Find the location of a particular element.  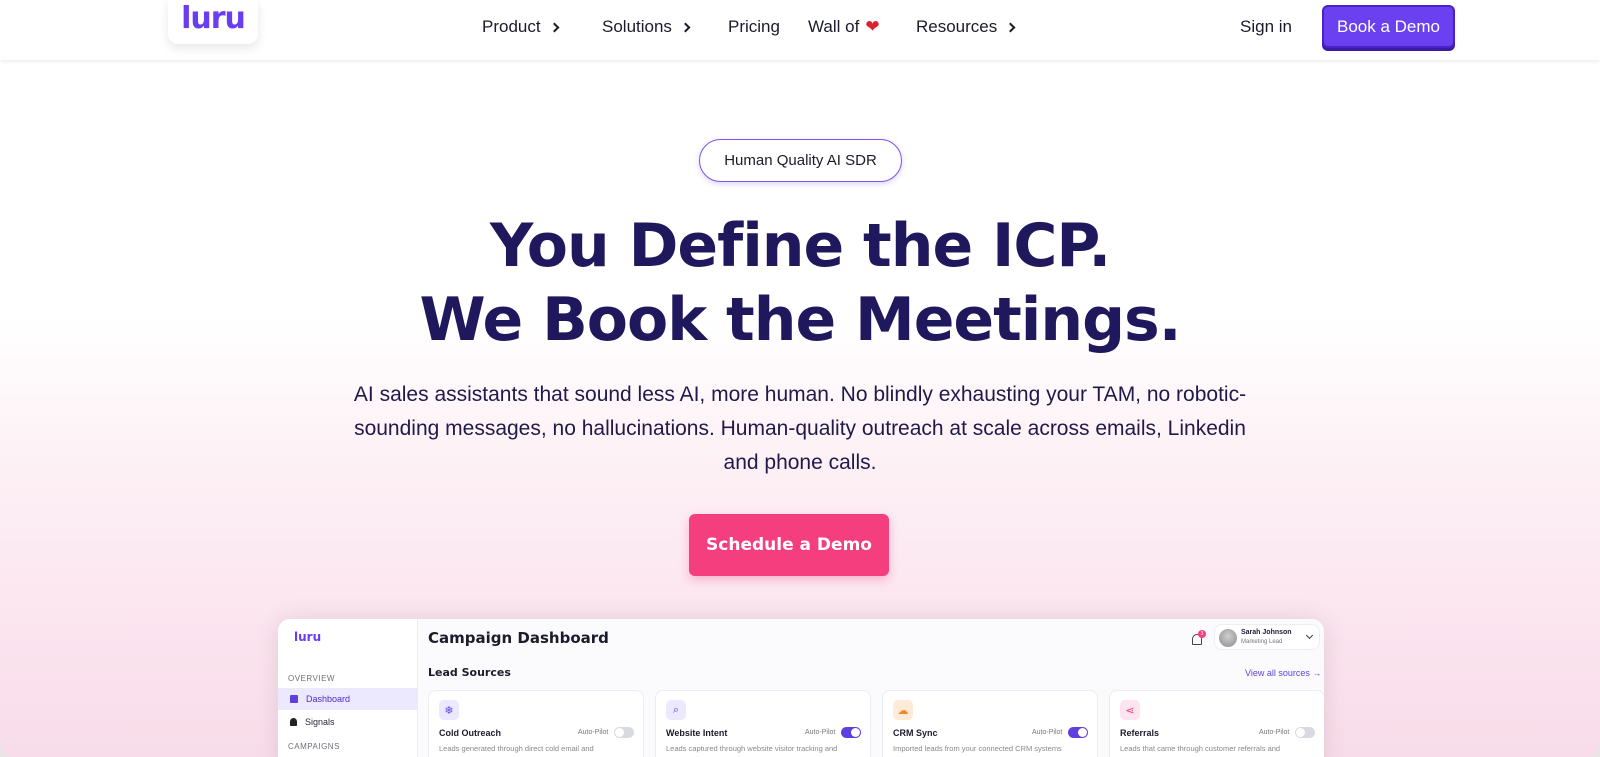

nav-item-pricing: Pricing is located at coordinates (754, 27).